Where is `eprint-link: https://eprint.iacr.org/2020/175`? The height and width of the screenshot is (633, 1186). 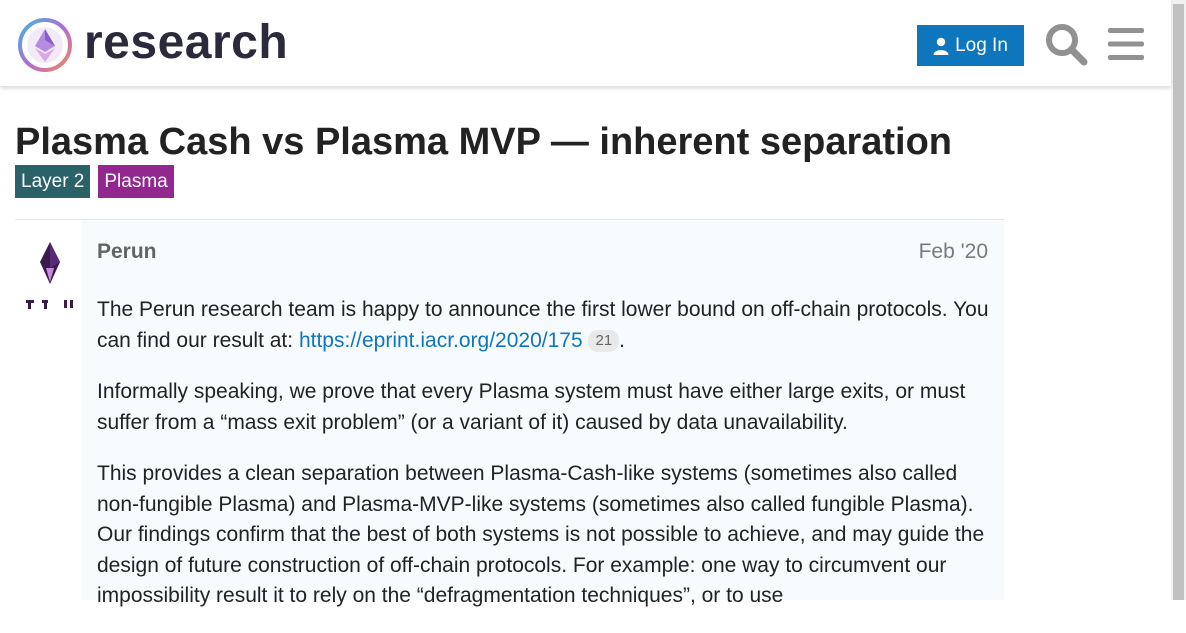
eprint-link: https://eprint.iacr.org/2020/175 is located at coordinates (441, 340).